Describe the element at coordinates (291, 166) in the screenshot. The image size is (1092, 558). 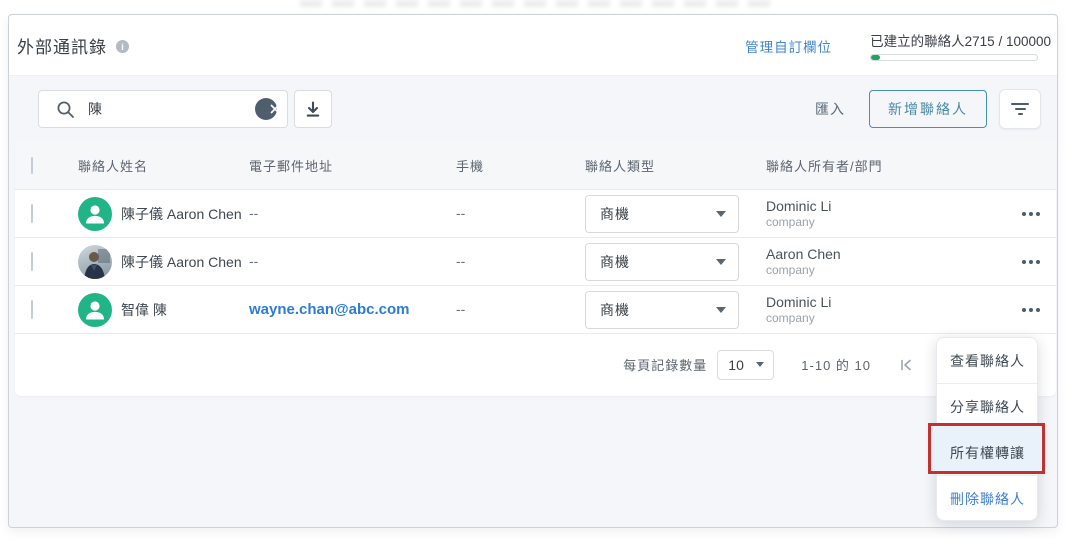
I see `header-email: 電子郵件地址` at that location.